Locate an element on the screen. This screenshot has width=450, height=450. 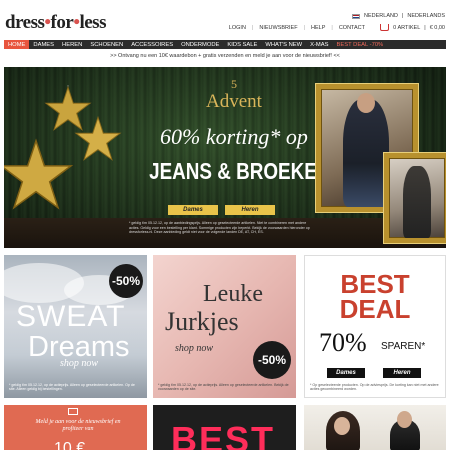
nav-item-xmas: X-MAS is located at coordinates (319, 44).